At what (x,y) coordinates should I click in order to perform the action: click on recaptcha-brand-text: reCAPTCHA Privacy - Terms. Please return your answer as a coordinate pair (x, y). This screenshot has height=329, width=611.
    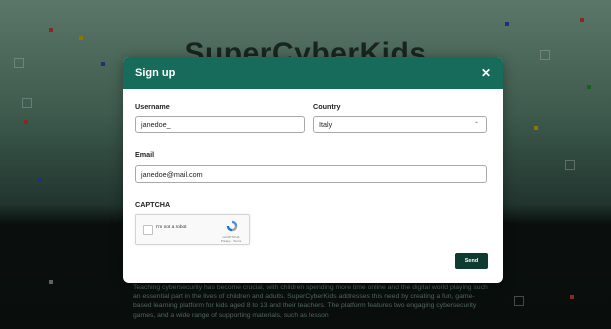
    Looking at the image, I should click on (231, 239).